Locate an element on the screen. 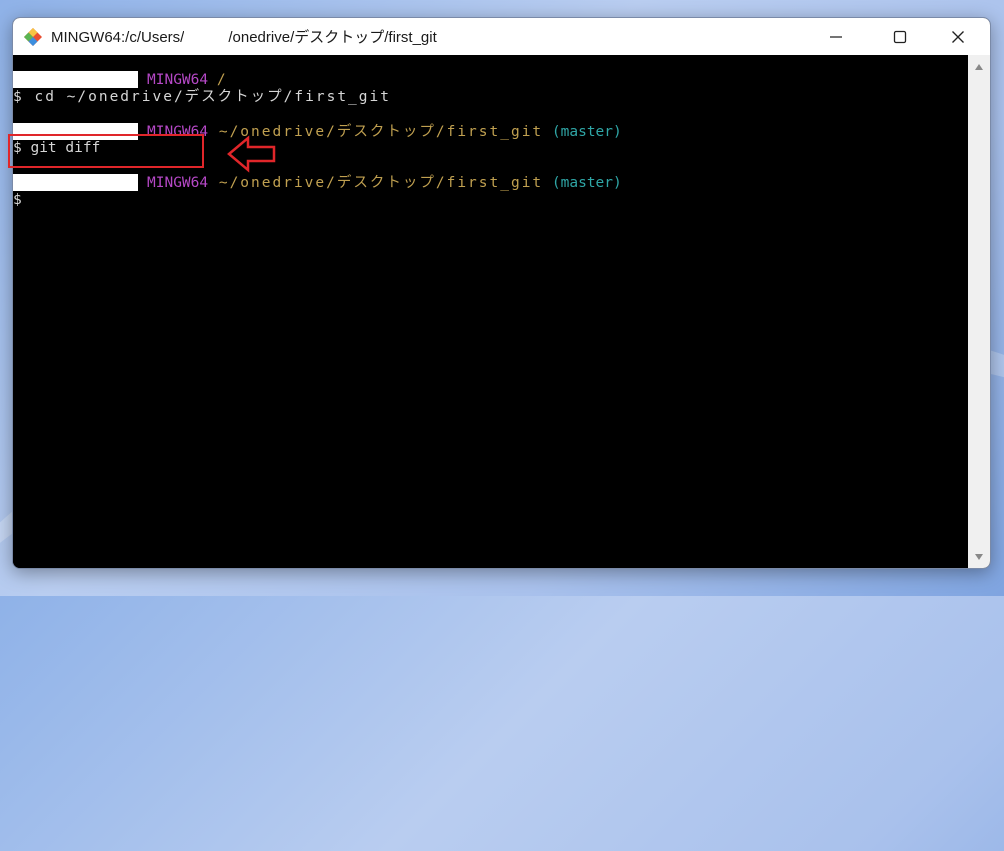 This screenshot has height=851, width=1004. maximize-button is located at coordinates (900, 36).